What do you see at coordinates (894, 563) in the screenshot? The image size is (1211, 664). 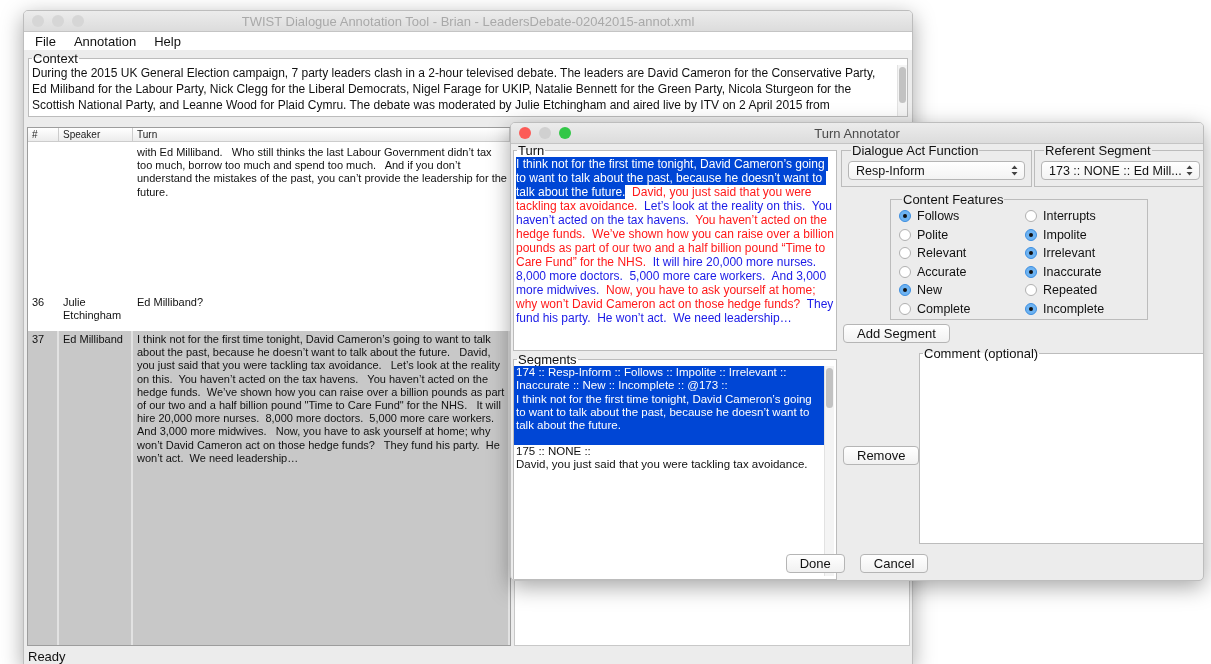 I see `cancel-button: Cancel` at bounding box center [894, 563].